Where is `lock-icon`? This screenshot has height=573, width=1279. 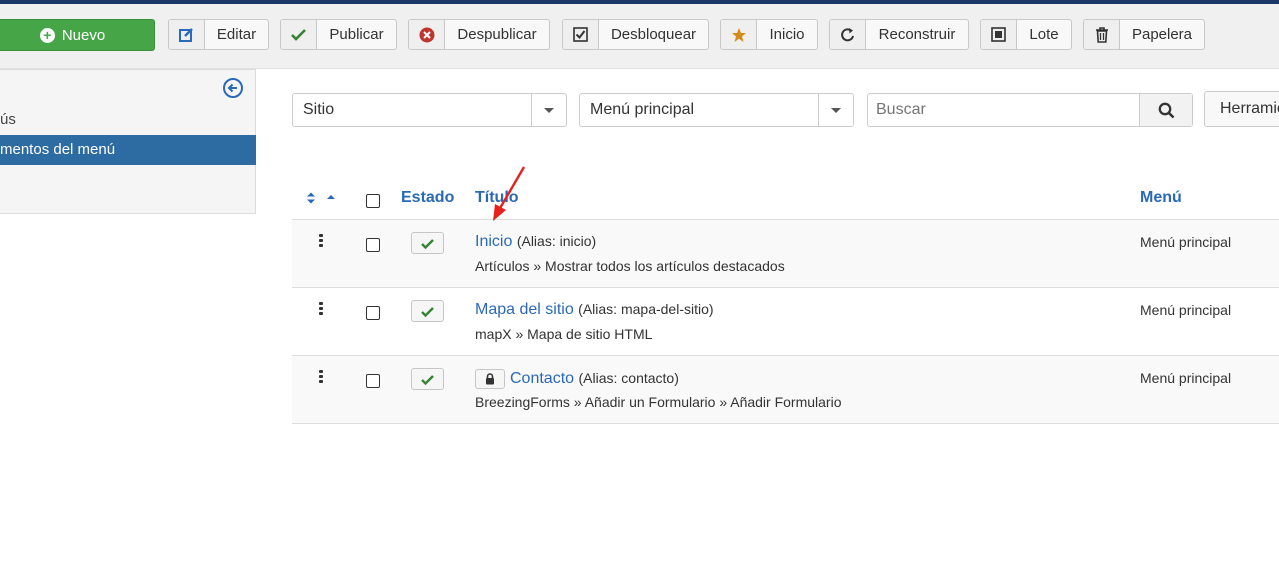
lock-icon is located at coordinates (490, 379).